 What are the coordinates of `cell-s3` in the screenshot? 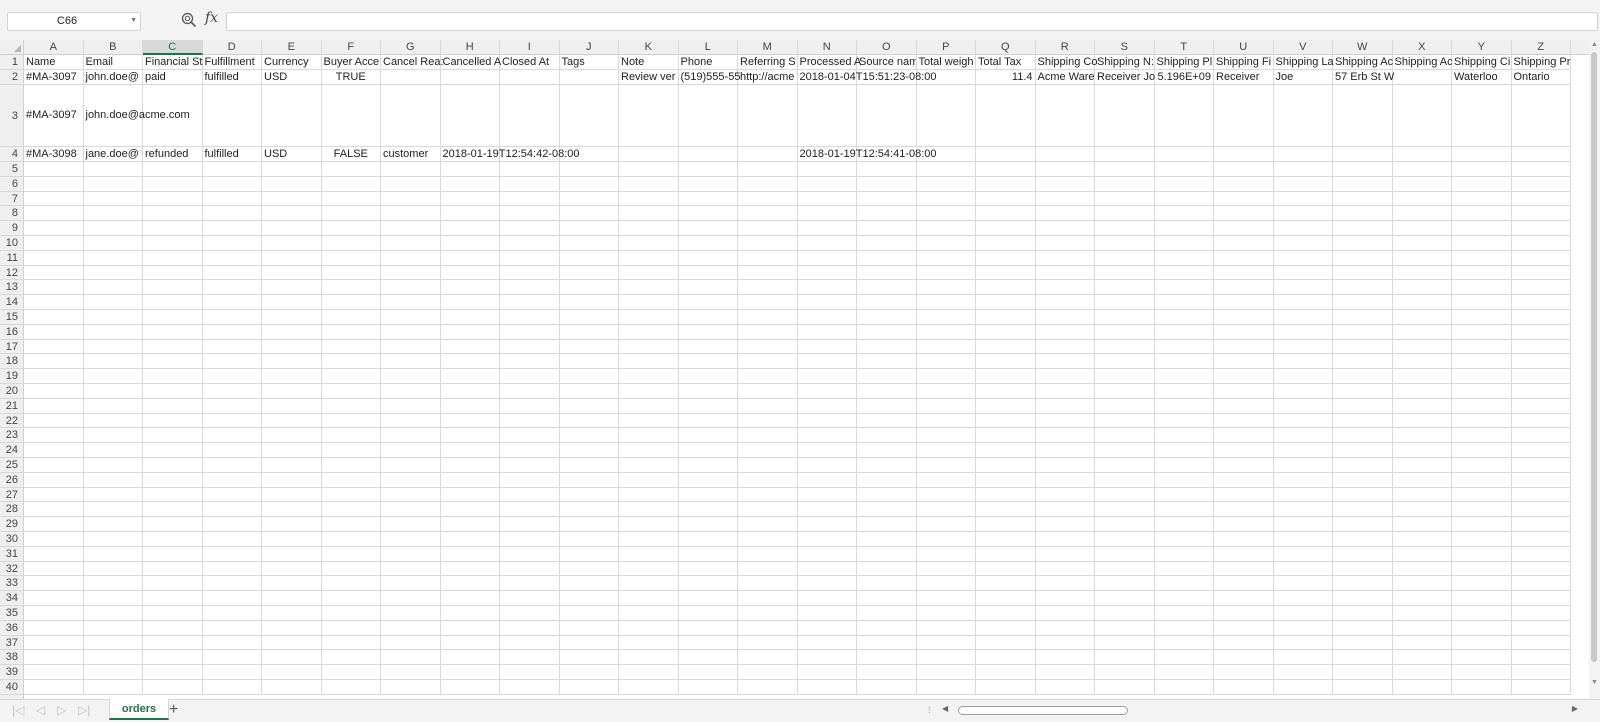 It's located at (1125, 116).